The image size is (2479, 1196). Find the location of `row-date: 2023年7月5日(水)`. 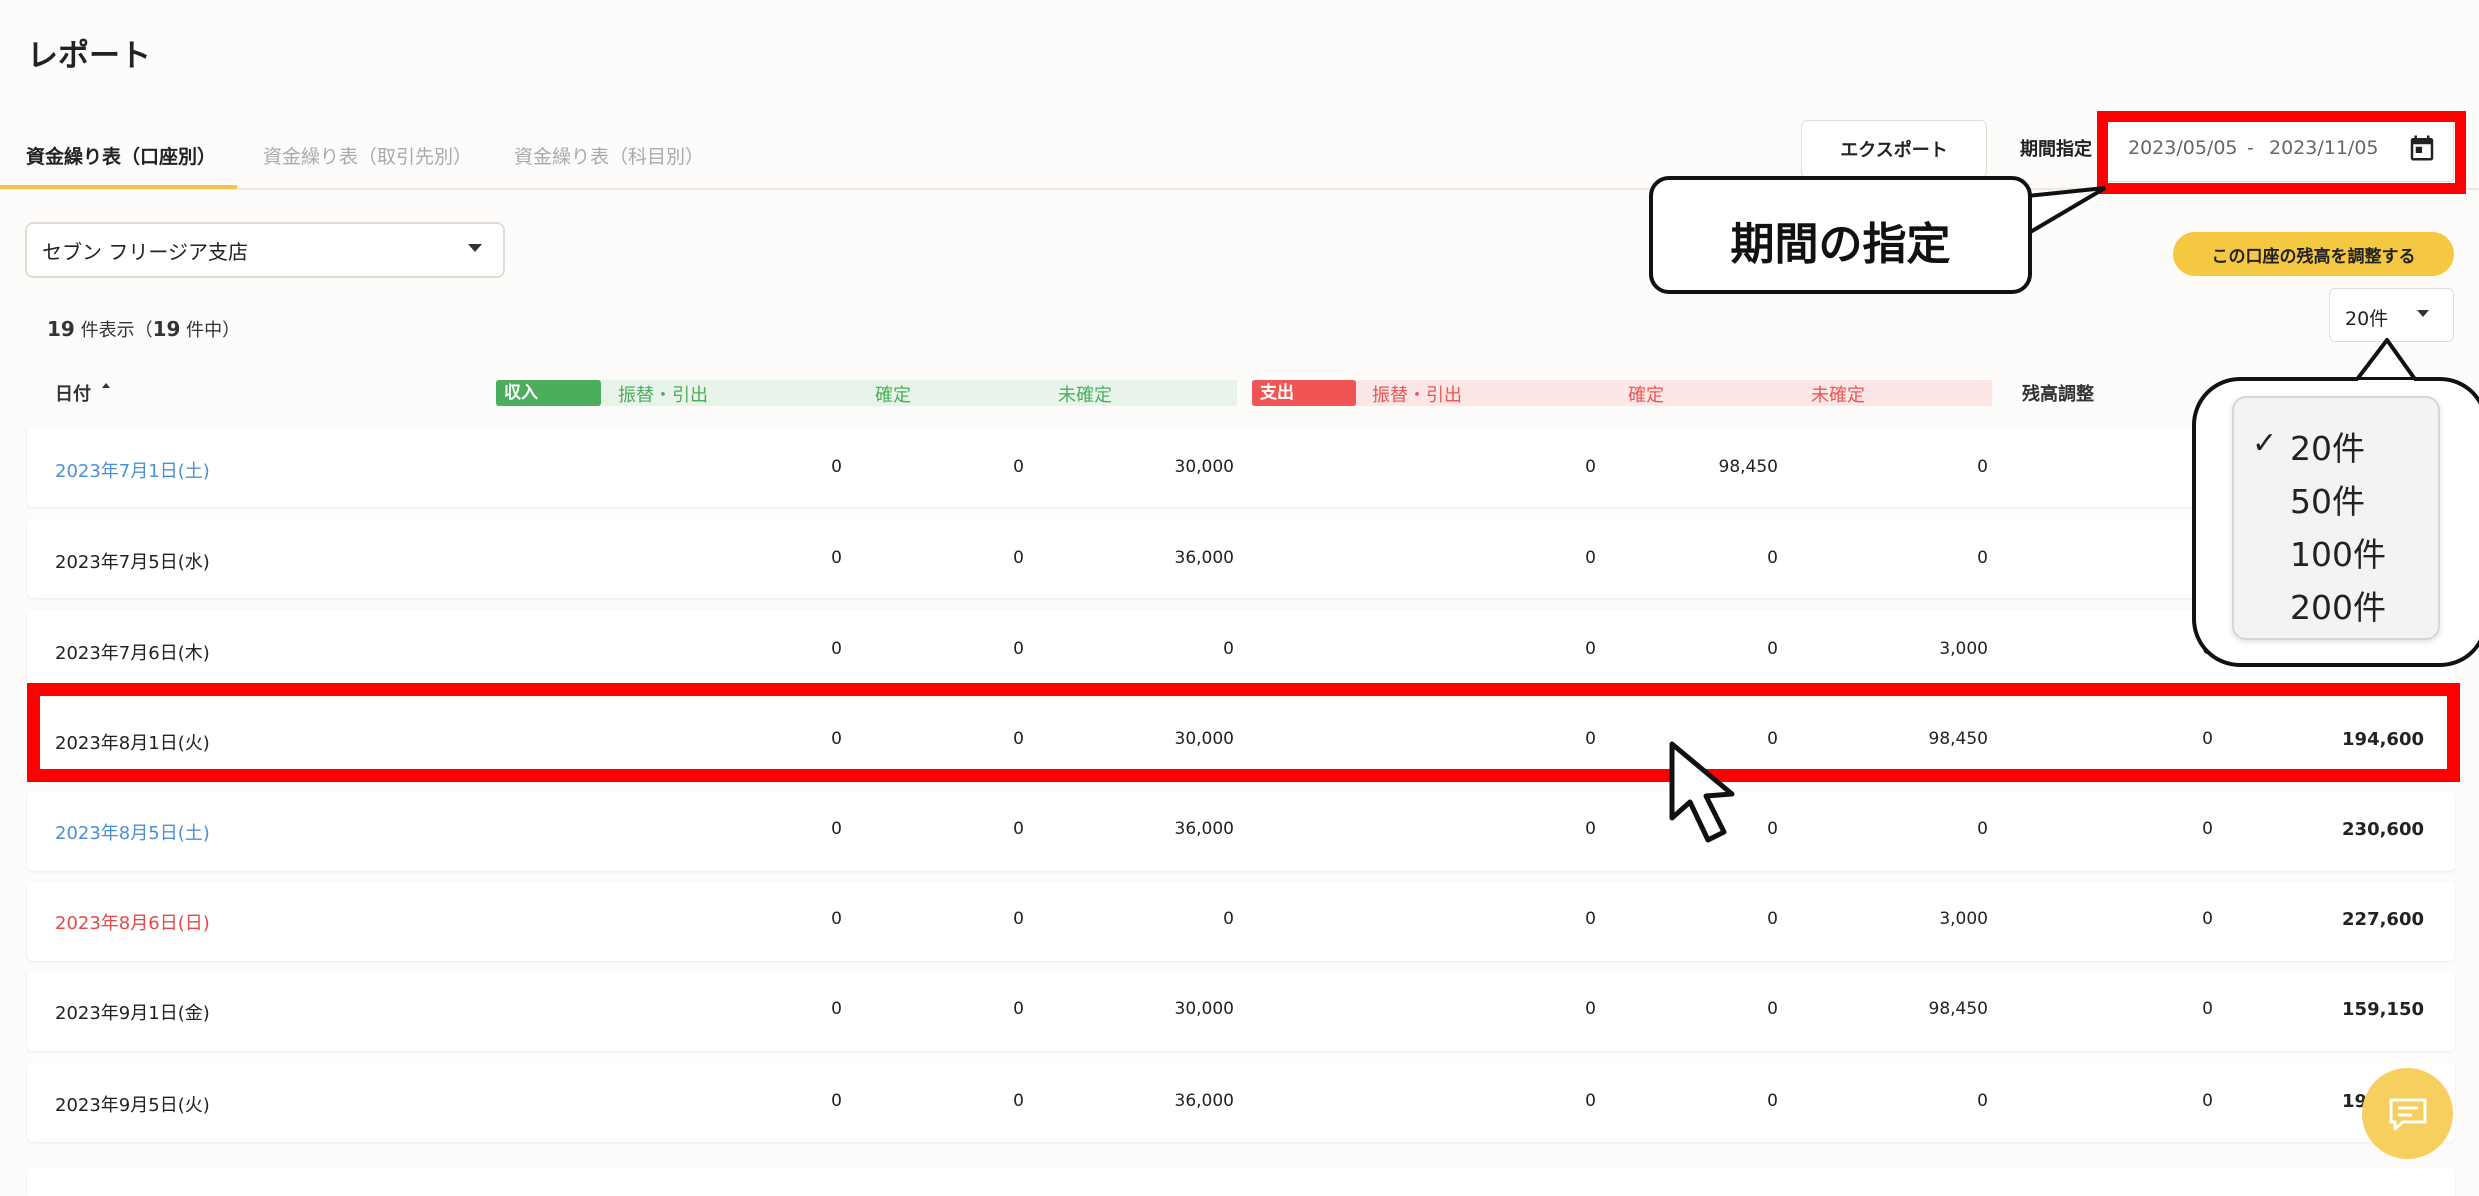

row-date: 2023年7月5日(水) is located at coordinates (132, 561).